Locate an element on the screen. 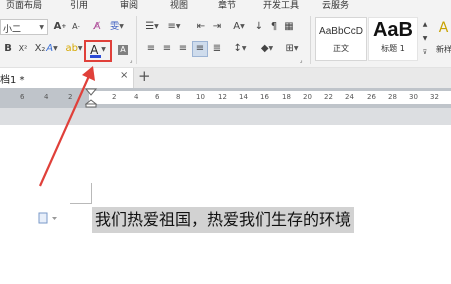 The height and width of the screenshot is (284, 451). style-normal: AaBbCcD 正文 is located at coordinates (341, 39).